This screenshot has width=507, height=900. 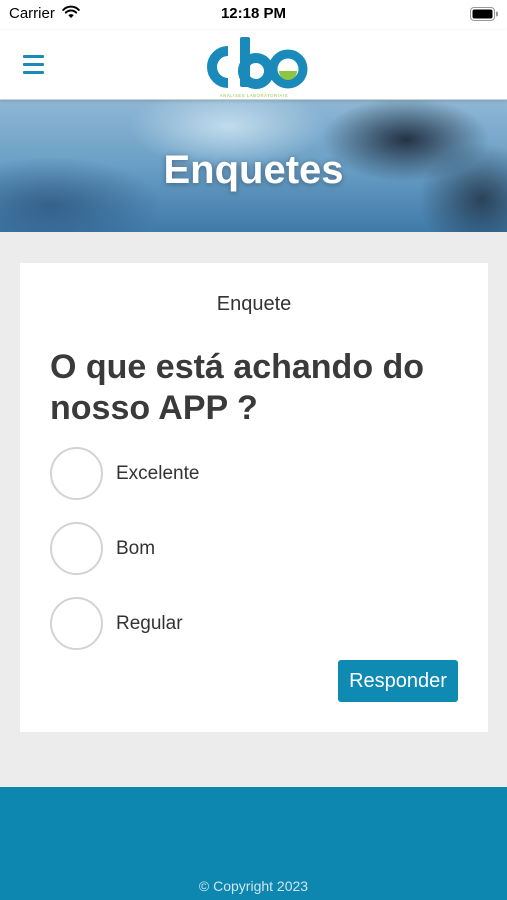 What do you see at coordinates (253, 170) in the screenshot?
I see `page-title: Enquetes` at bounding box center [253, 170].